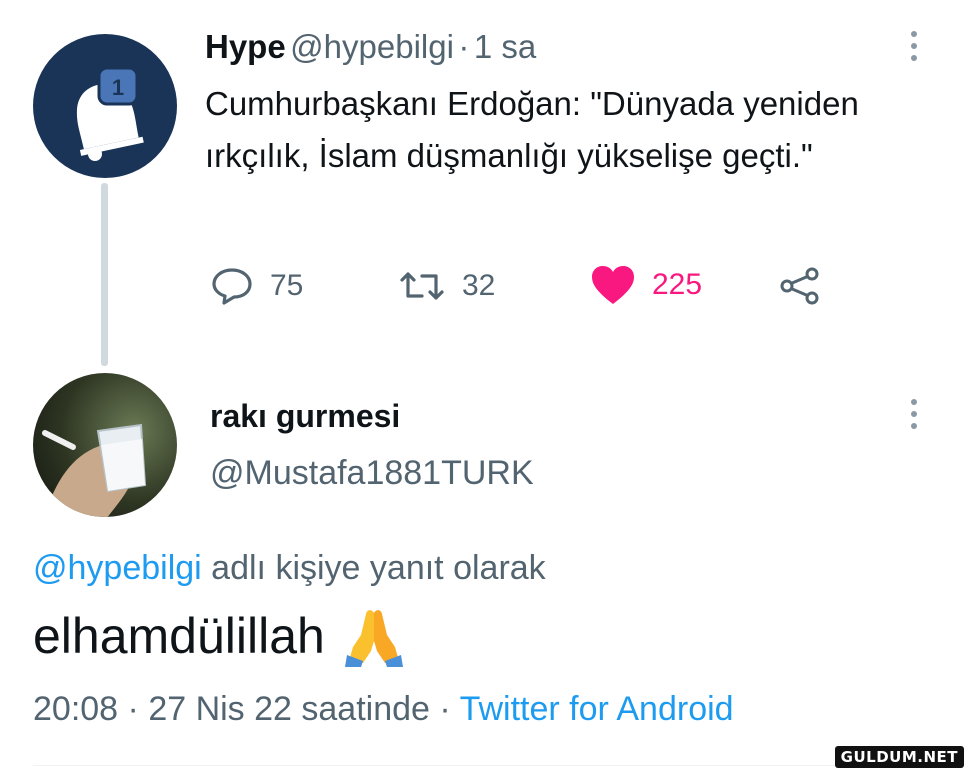 Image resolution: width=970 pixels, height=774 pixels. I want to click on bell-icon: 1, so click(110, 113).